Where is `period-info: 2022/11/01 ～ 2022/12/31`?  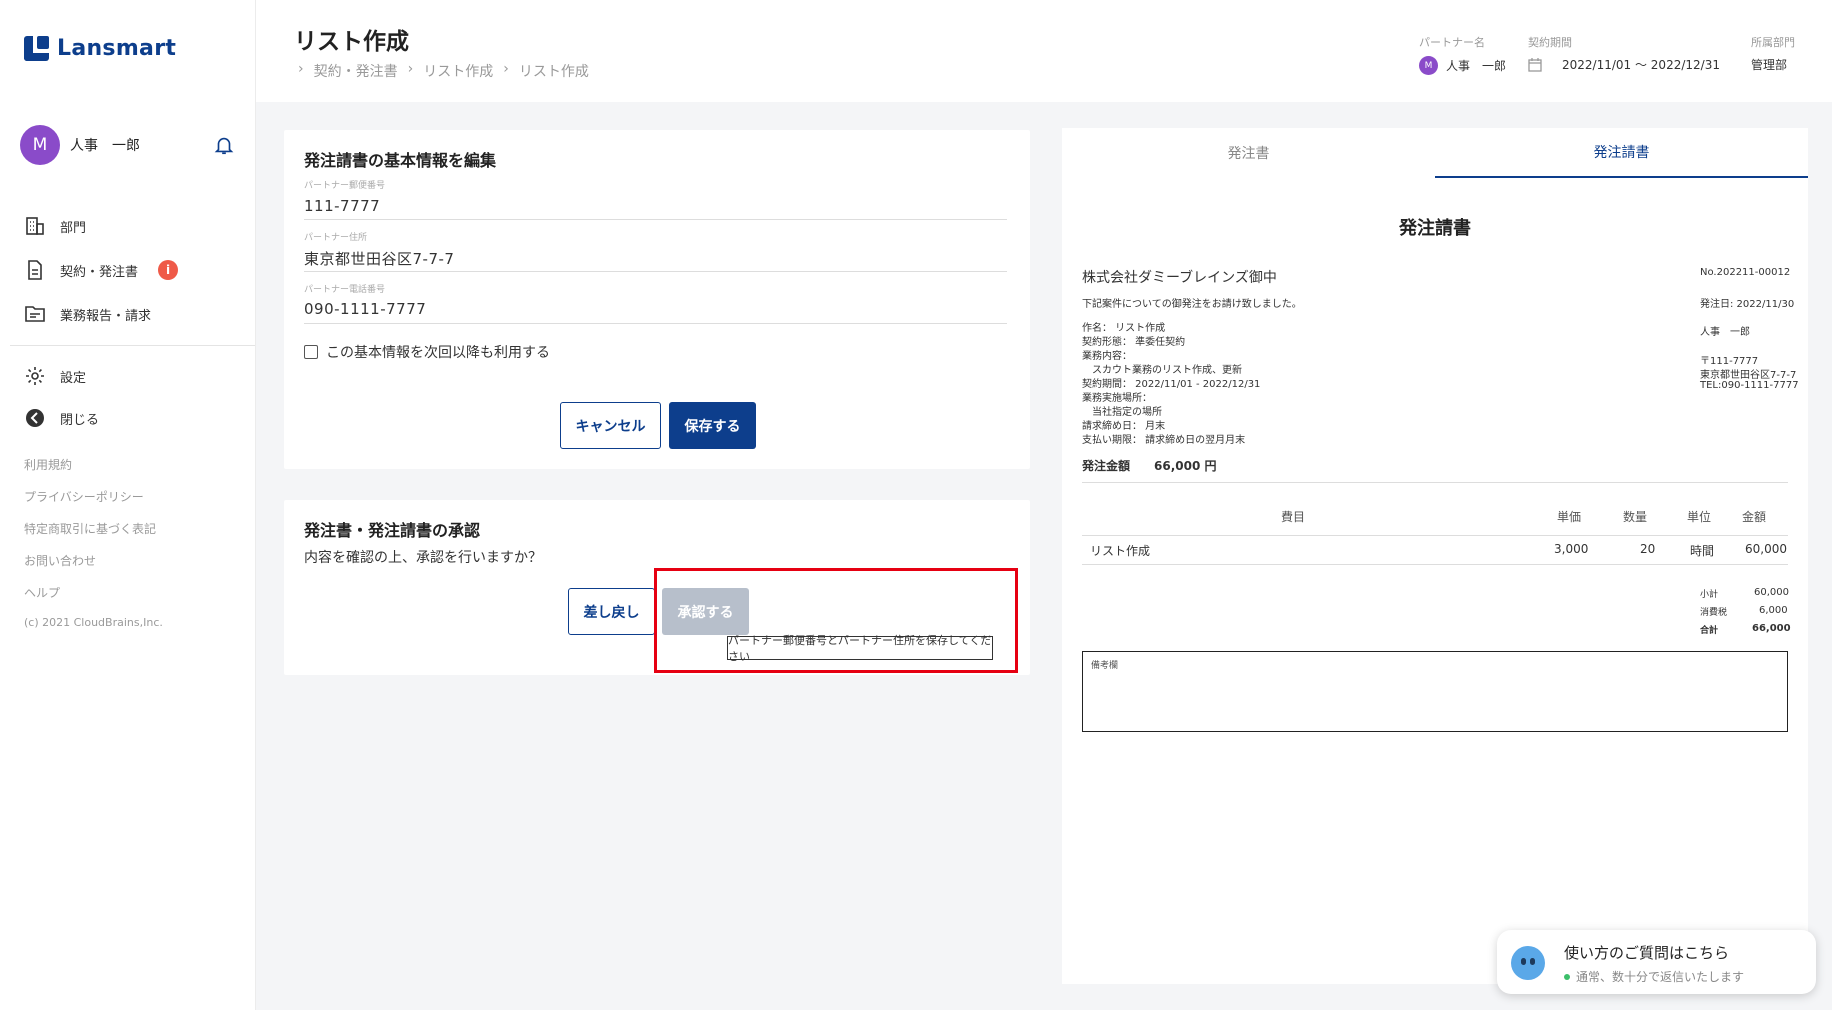
period-info: 2022/11/01 ～ 2022/12/31 is located at coordinates (1624, 64).